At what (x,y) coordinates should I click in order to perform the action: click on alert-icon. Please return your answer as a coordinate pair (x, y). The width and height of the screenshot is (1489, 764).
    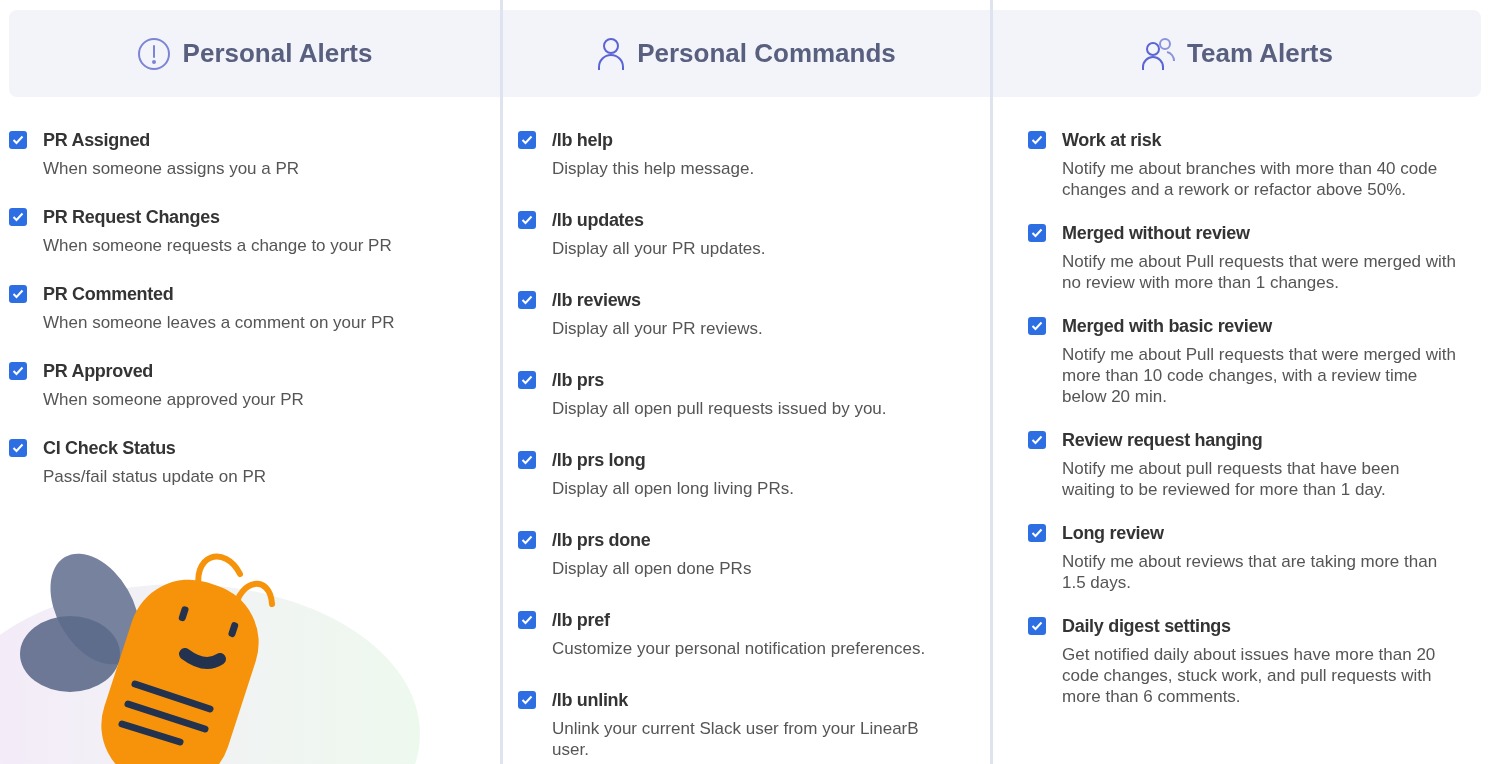
    Looking at the image, I should click on (153, 53).